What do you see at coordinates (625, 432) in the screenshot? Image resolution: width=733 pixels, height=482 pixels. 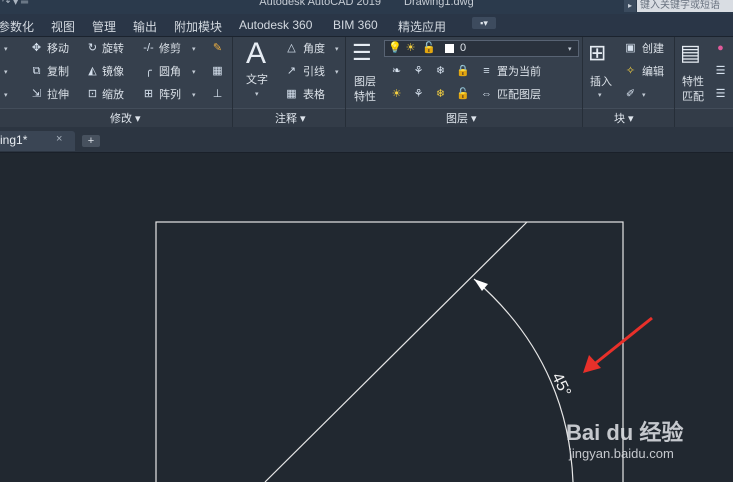 I see `baidu-watermark-logo: Bai du 经验` at bounding box center [625, 432].